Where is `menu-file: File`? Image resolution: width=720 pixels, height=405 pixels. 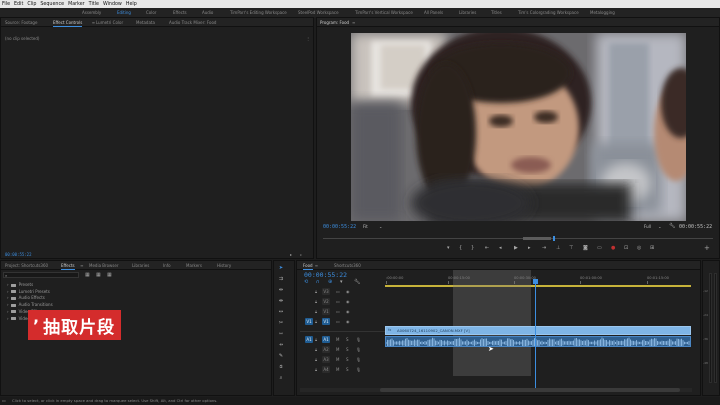 menu-file: File is located at coordinates (6, 4).